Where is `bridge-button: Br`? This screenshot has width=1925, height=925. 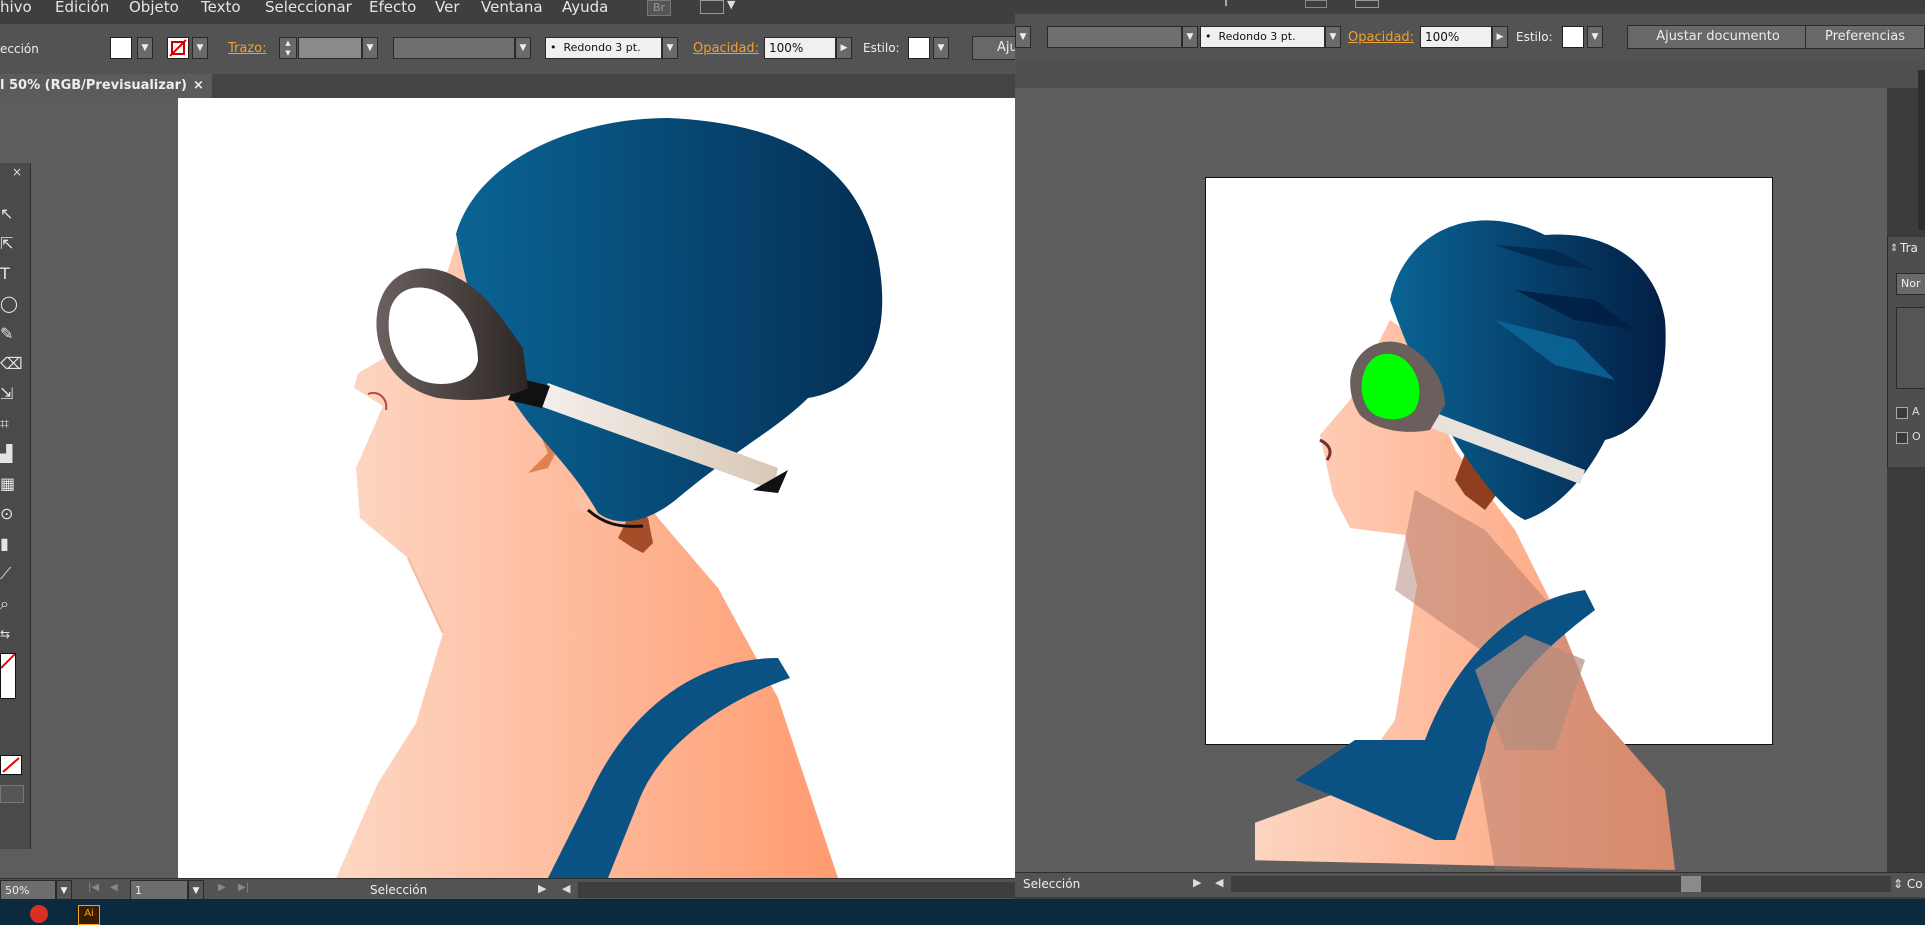 bridge-button: Br is located at coordinates (659, 8).